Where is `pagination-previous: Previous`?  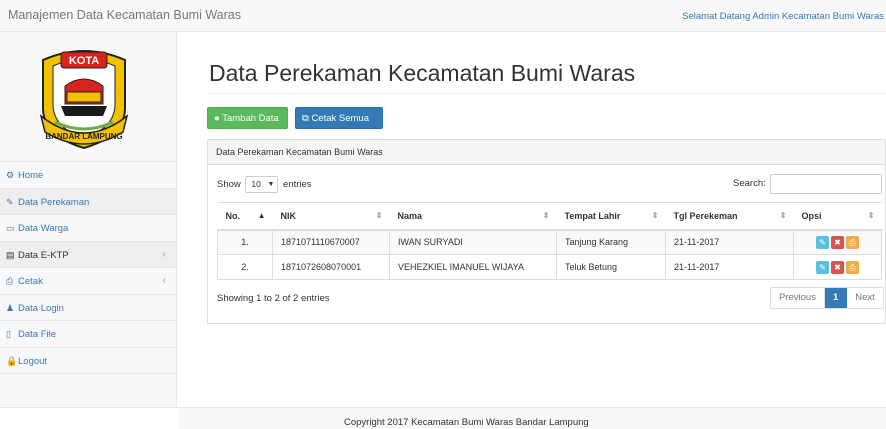 pagination-previous: Previous is located at coordinates (798, 298).